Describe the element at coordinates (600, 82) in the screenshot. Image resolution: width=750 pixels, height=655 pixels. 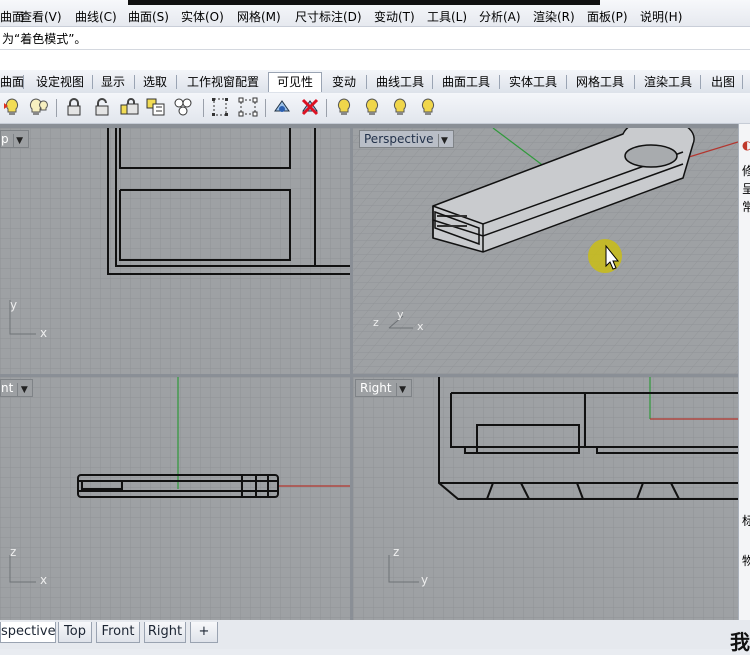
I see `tab-mesh-tools: 网格工具` at that location.